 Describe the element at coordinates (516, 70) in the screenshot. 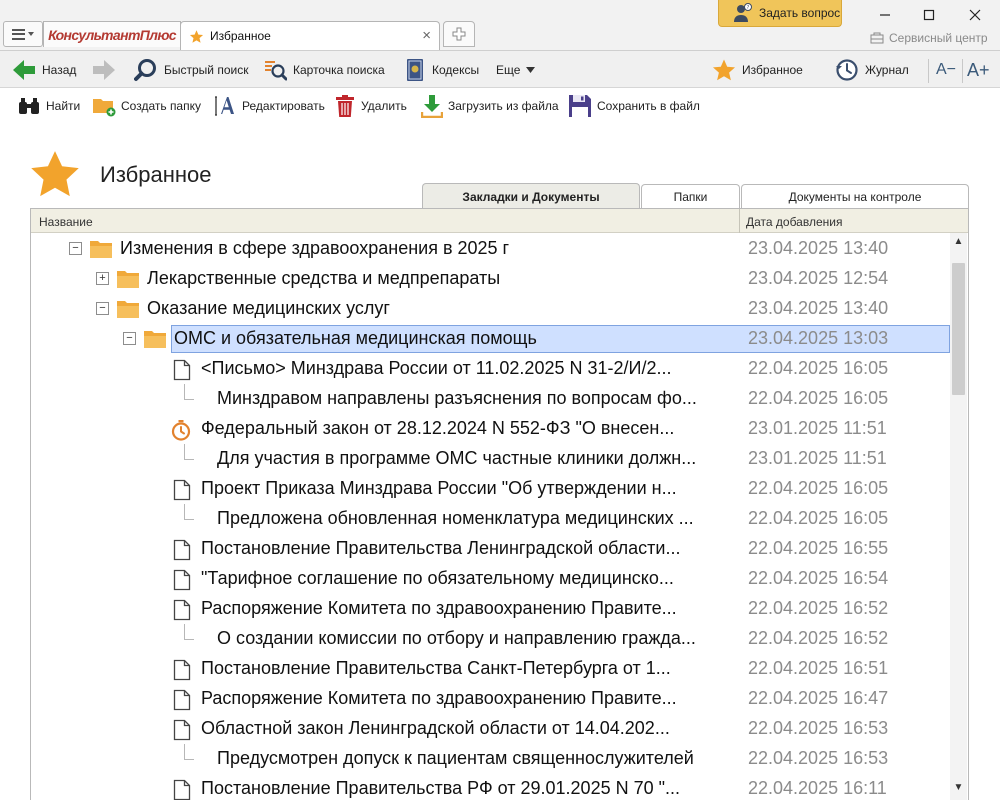

I see `more-dropdown: Еще` at that location.